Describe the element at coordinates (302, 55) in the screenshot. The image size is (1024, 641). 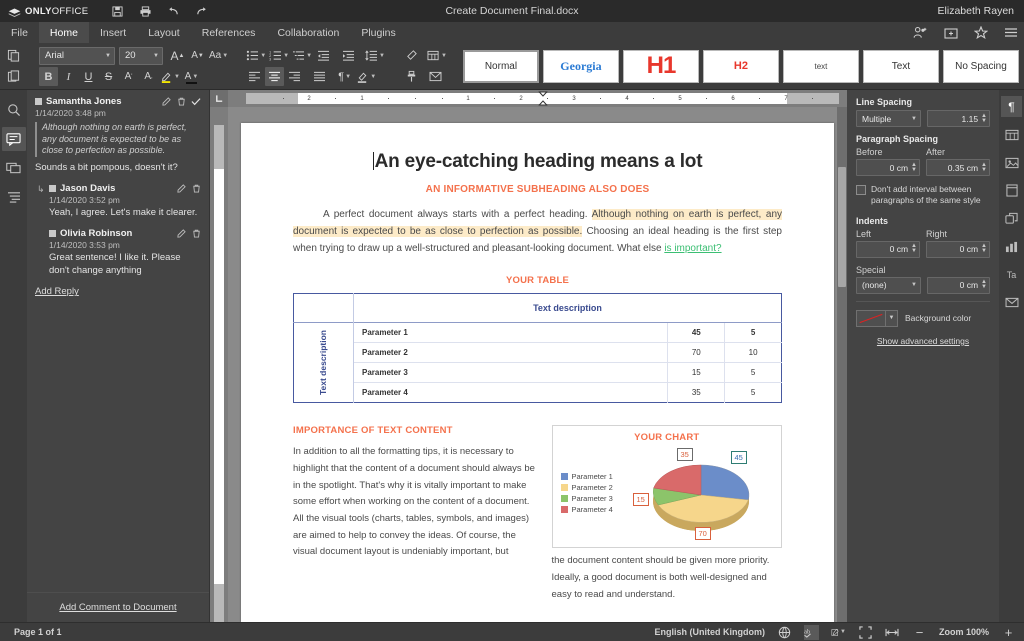
I see `multilevel-list-icon: ▼` at that location.